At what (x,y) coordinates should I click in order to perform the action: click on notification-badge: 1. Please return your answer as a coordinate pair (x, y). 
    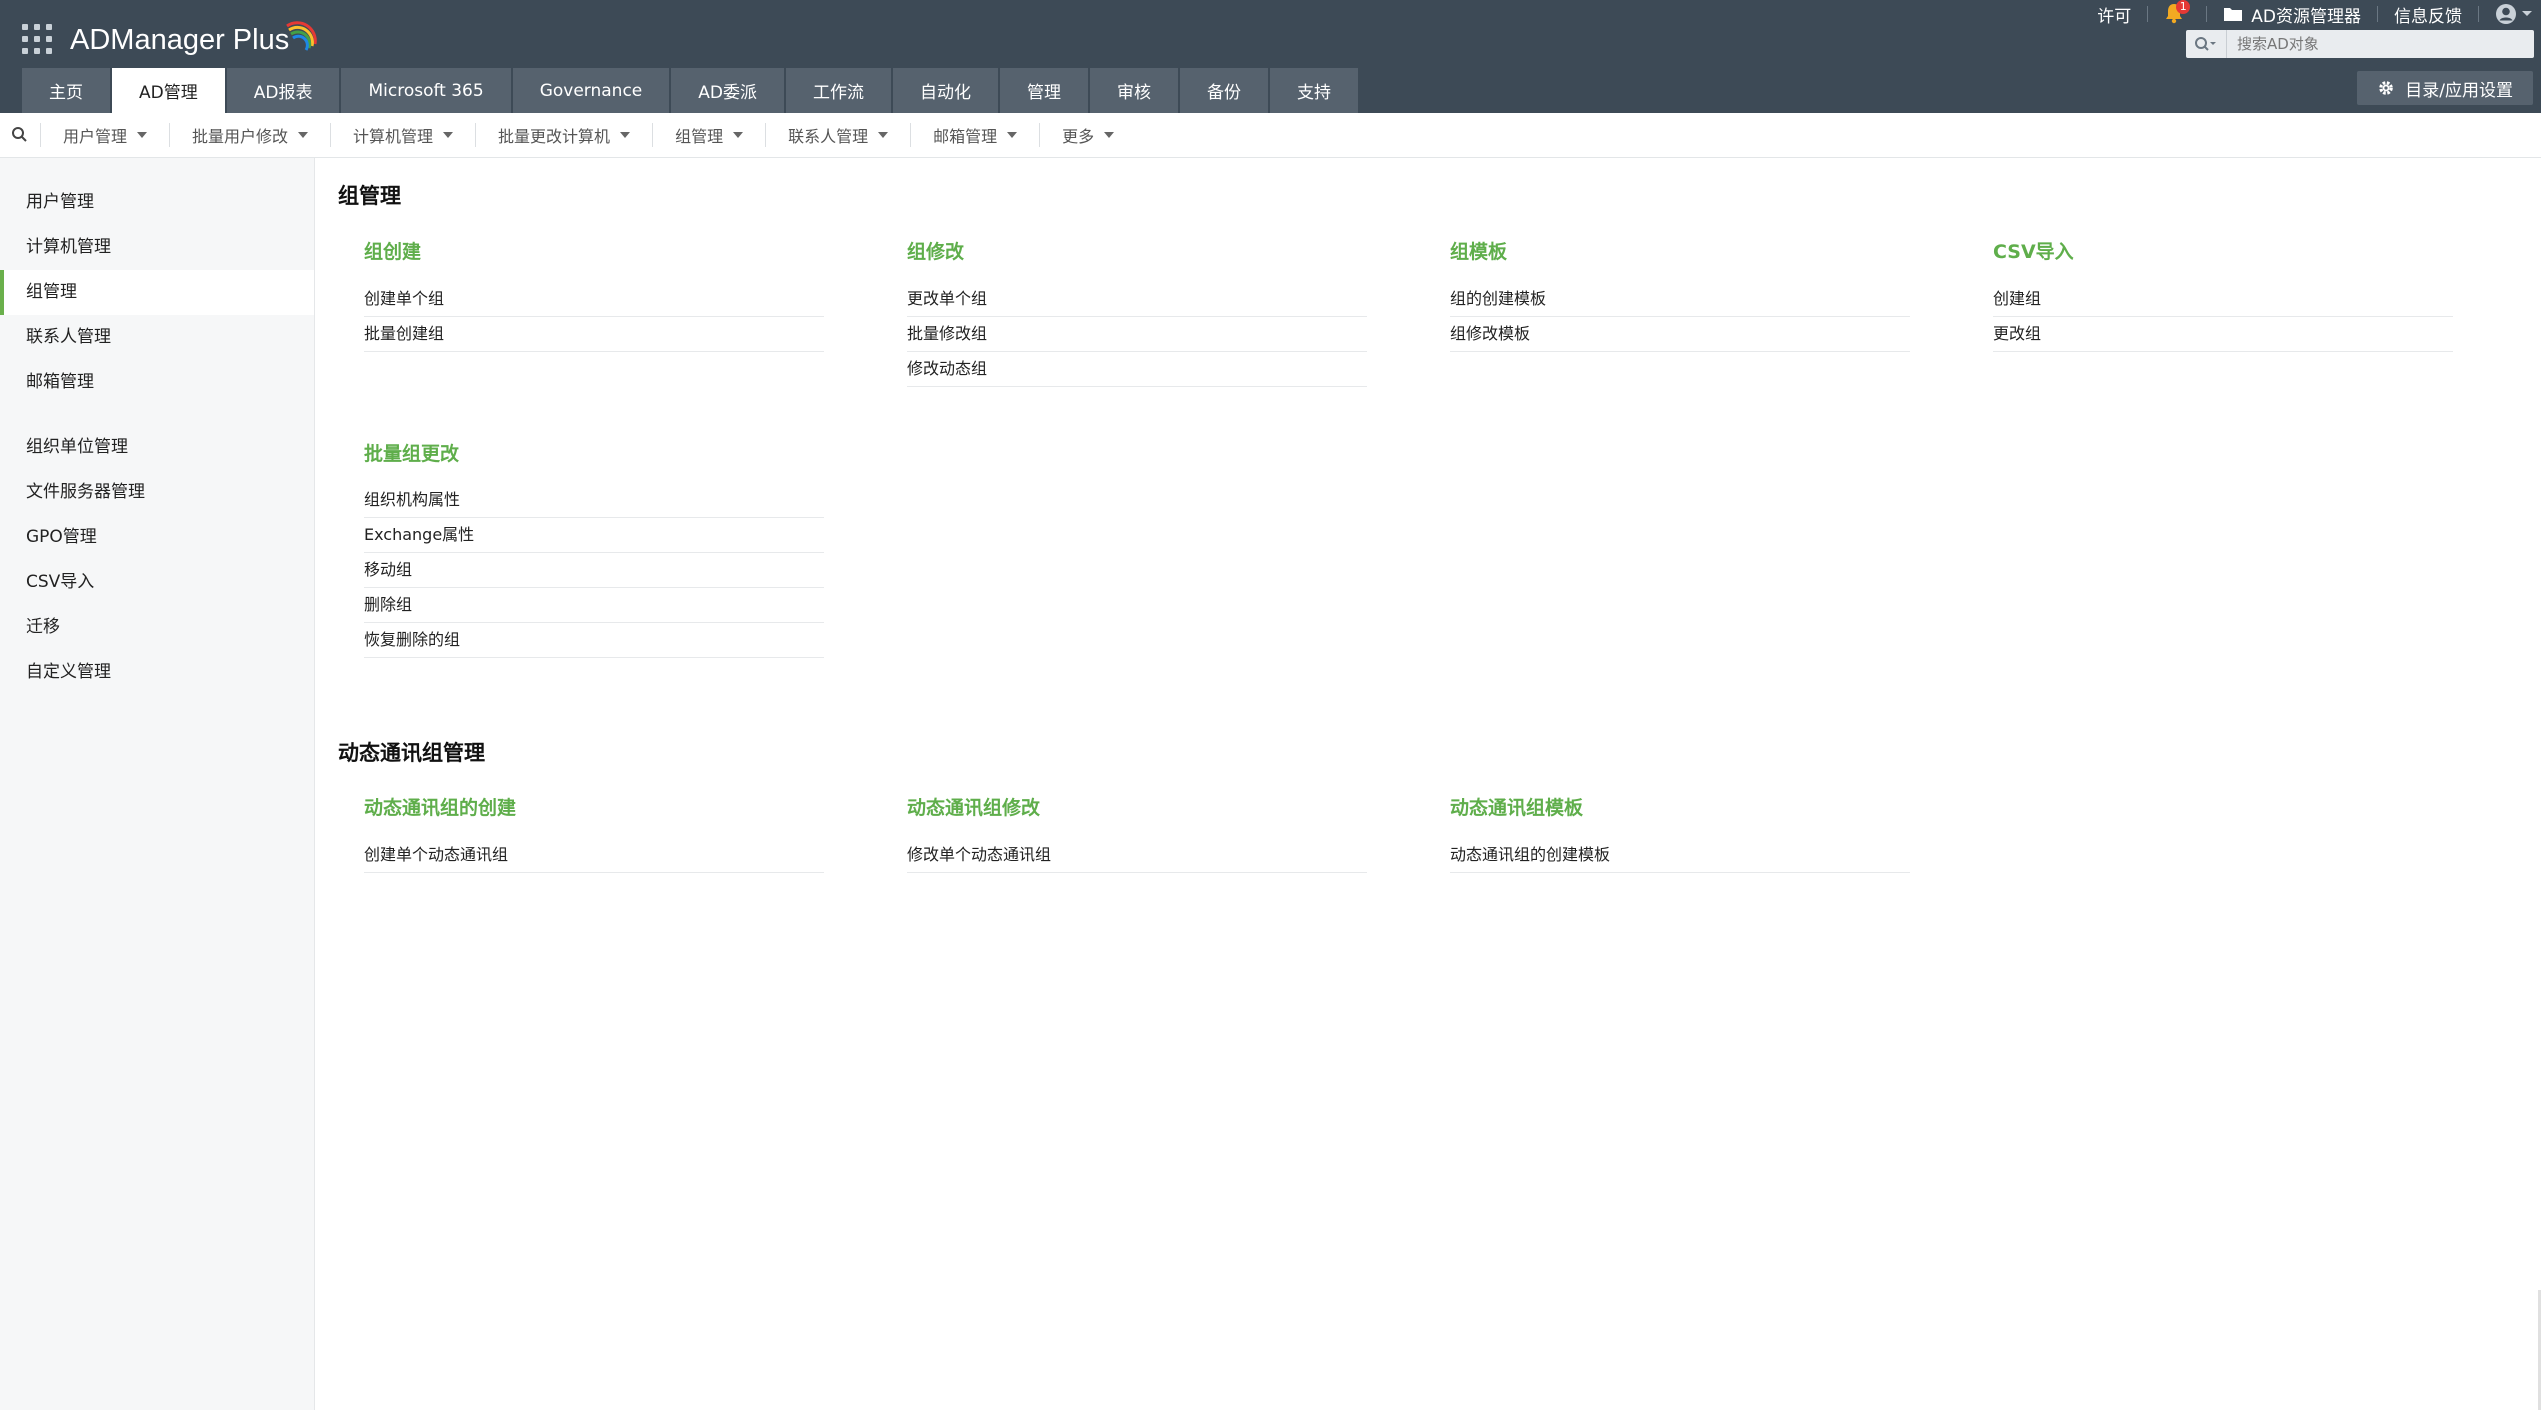
    Looking at the image, I should click on (2183, 7).